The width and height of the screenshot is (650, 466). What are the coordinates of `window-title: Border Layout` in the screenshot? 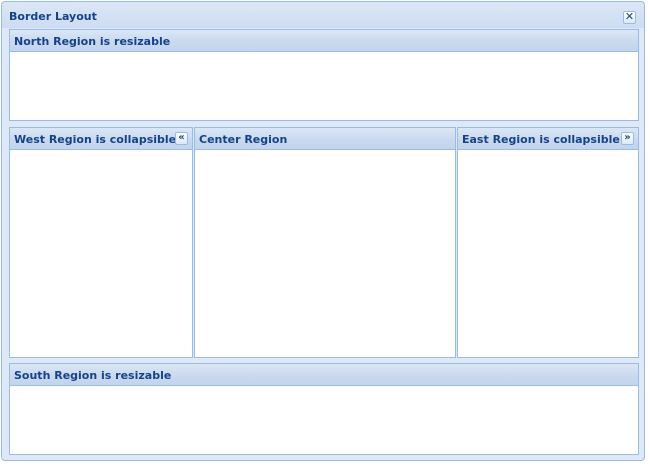 It's located at (53, 16).